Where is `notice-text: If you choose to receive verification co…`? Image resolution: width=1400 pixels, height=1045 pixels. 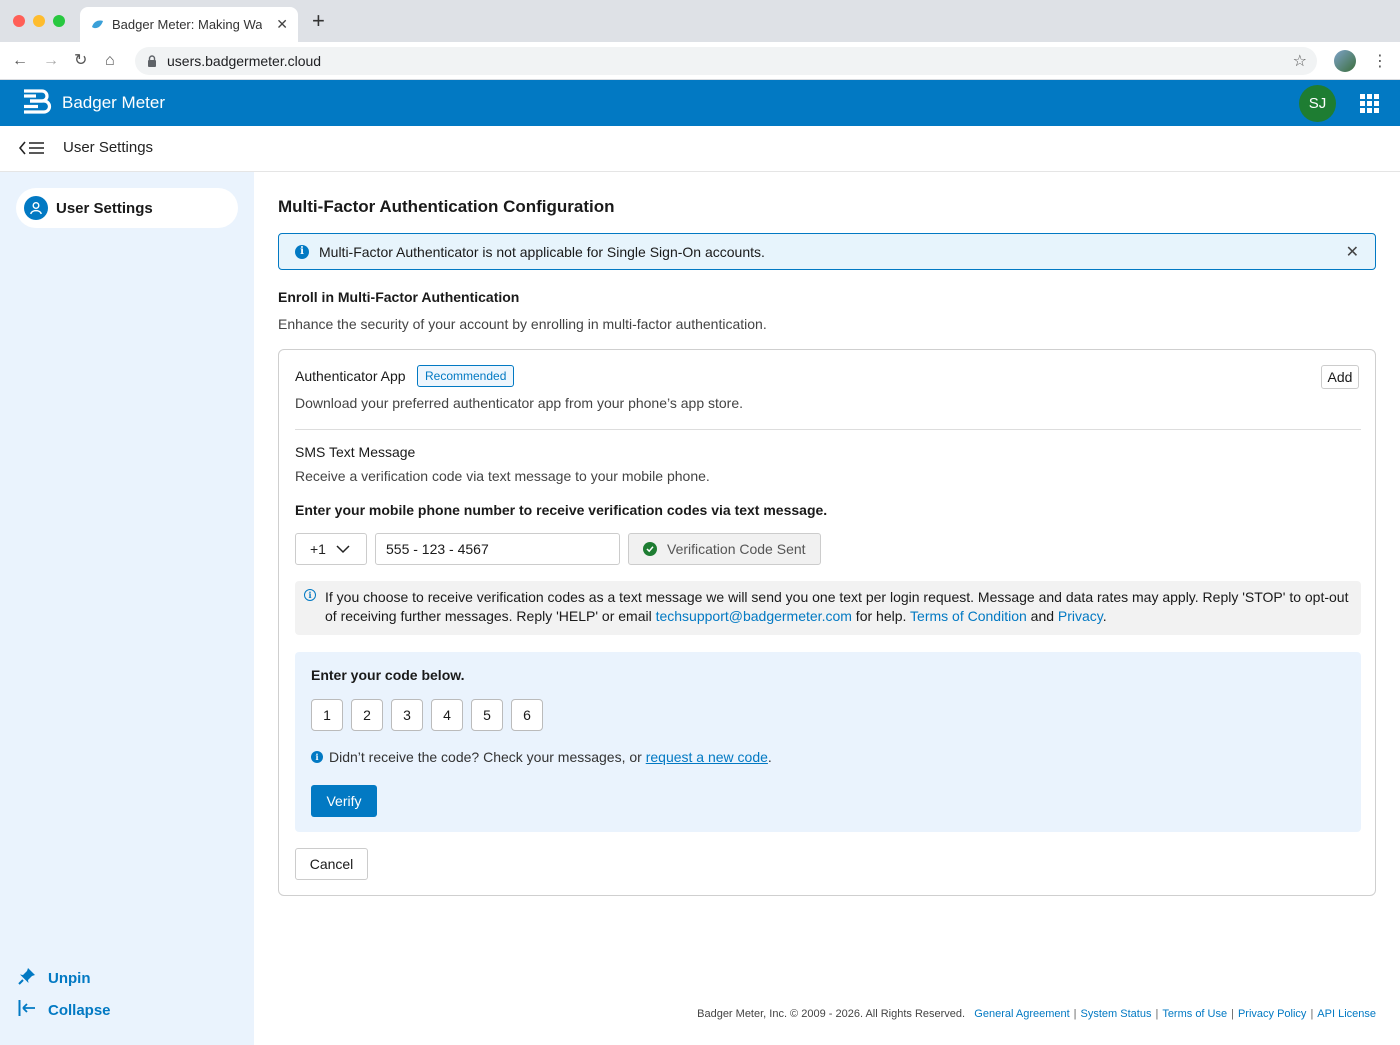 notice-text: If you choose to receive verification co… is located at coordinates (840, 607).